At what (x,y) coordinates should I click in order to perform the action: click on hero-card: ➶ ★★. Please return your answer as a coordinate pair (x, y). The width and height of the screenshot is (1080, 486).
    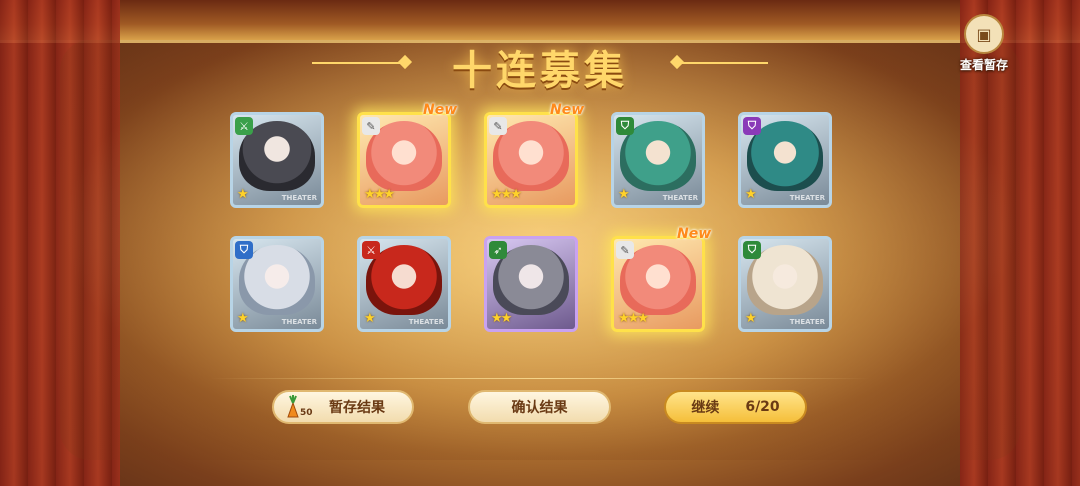
    Looking at the image, I should click on (531, 284).